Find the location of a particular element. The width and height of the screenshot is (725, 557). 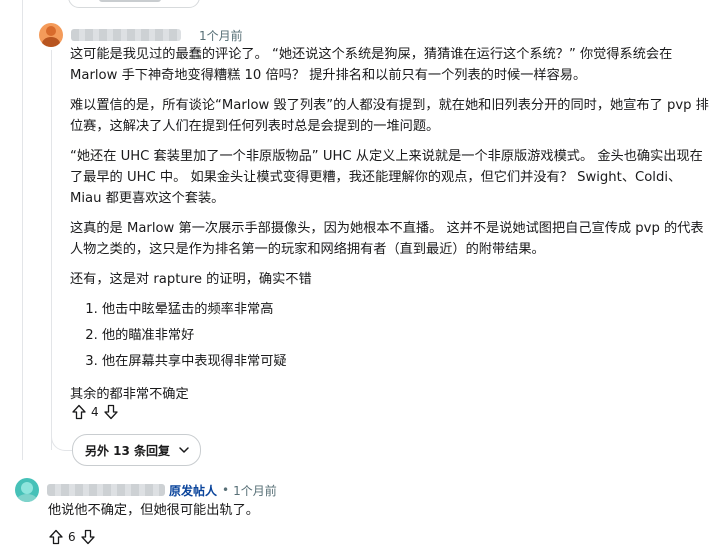

more-replies-label: 另外 13 条回复 is located at coordinates (128, 450).